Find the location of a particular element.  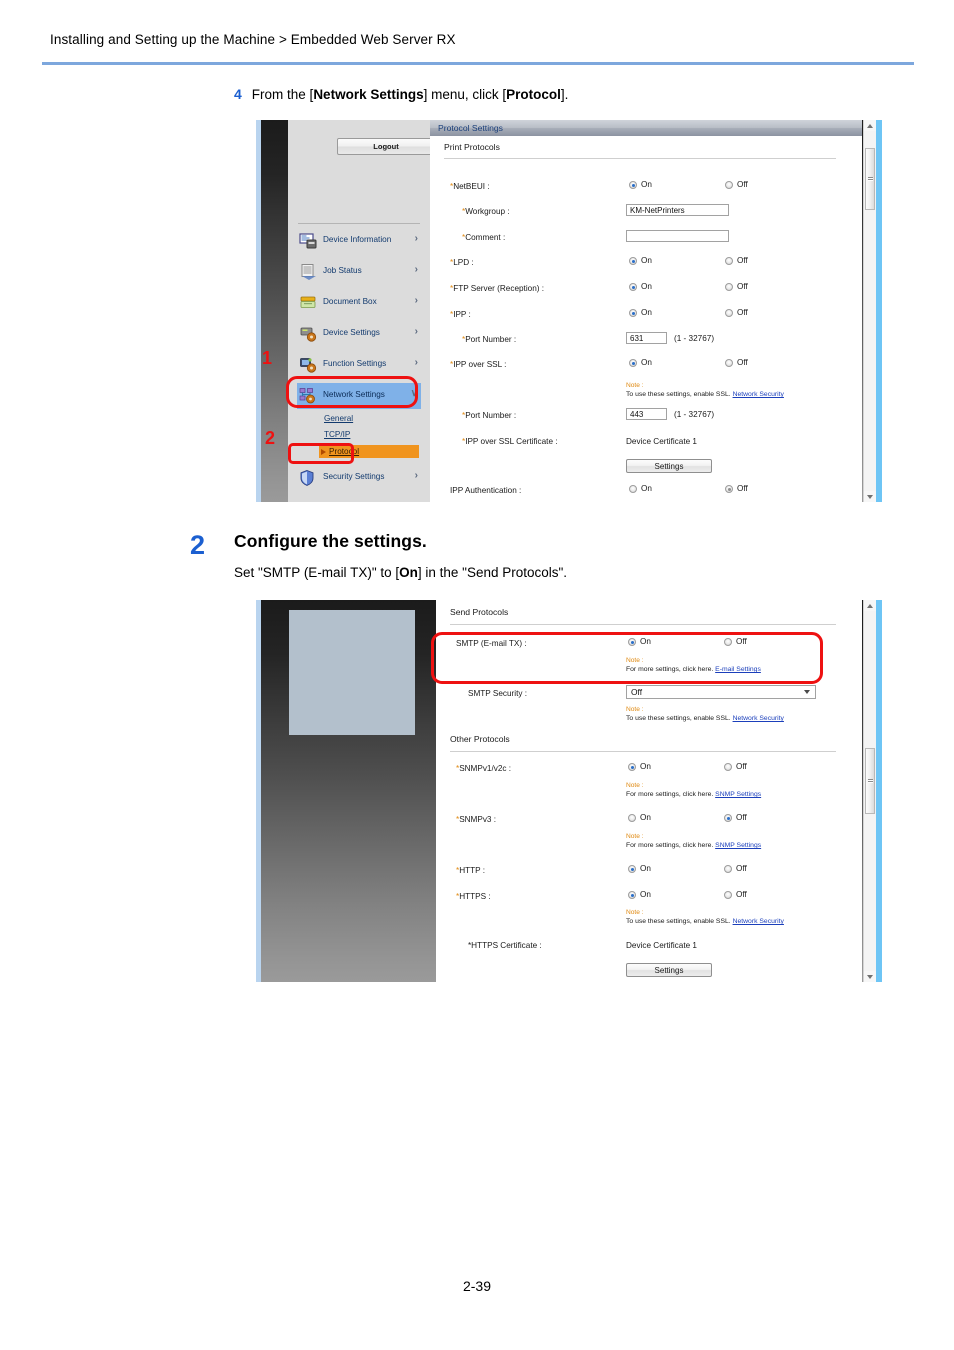

field-label-ipp-authentication: IPP Authentication : is located at coordinates (486, 490).